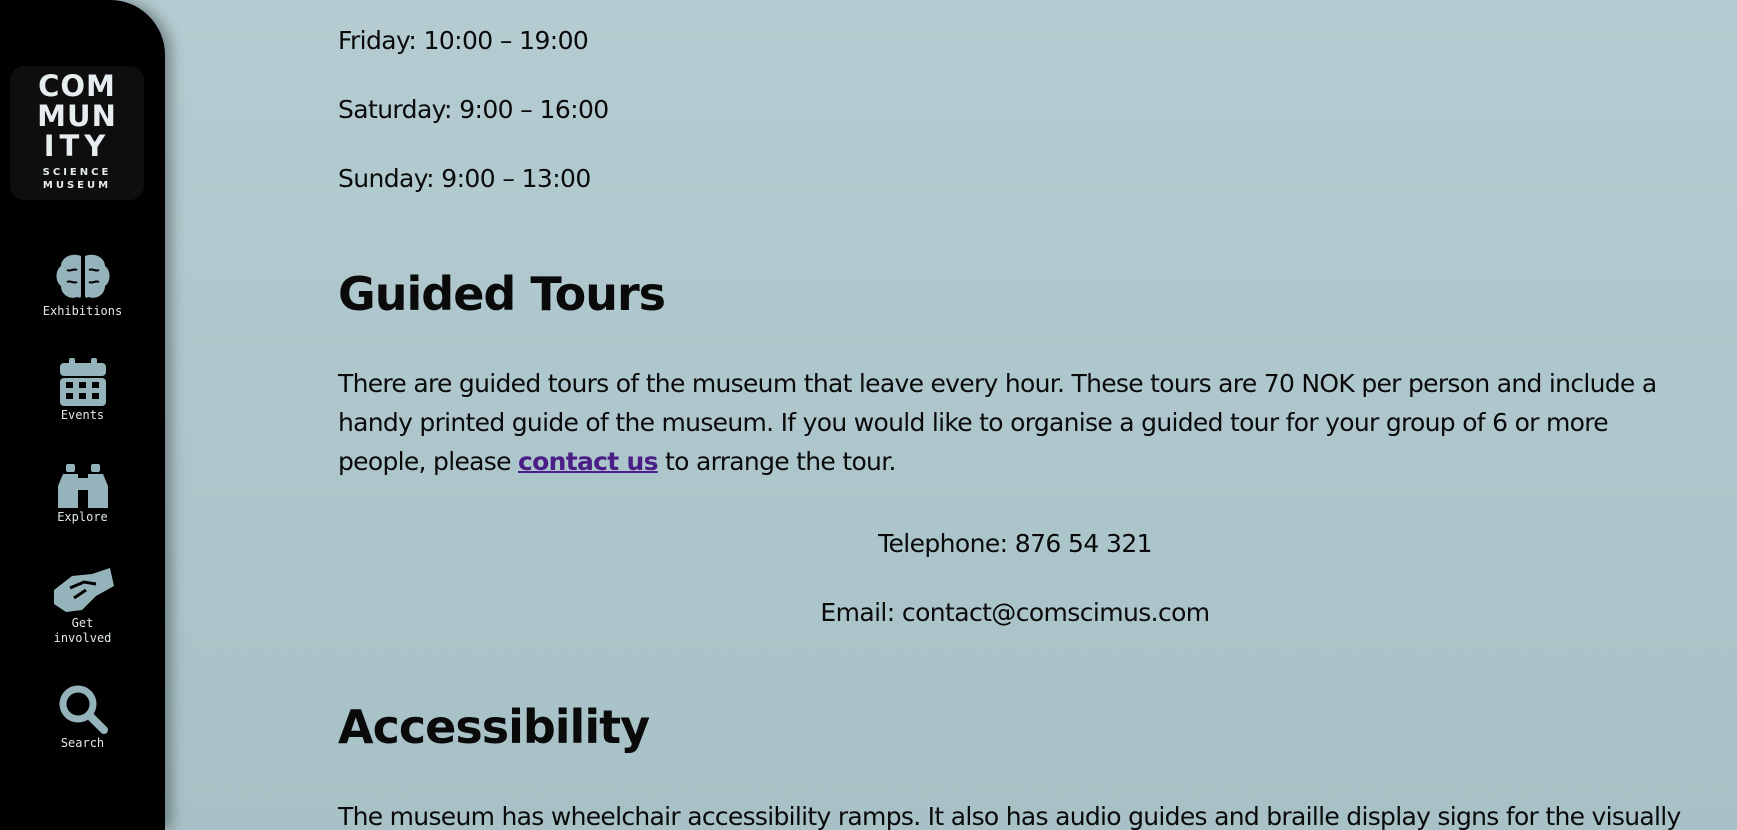 The width and height of the screenshot is (1737, 830). Describe the element at coordinates (77, 146) in the screenshot. I see `logo-line-3: ITY` at that location.